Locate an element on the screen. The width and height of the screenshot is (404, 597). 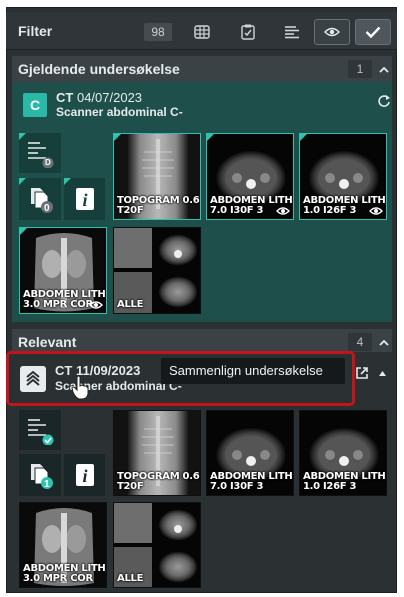
filter-count-badge: 98 is located at coordinates (158, 32).